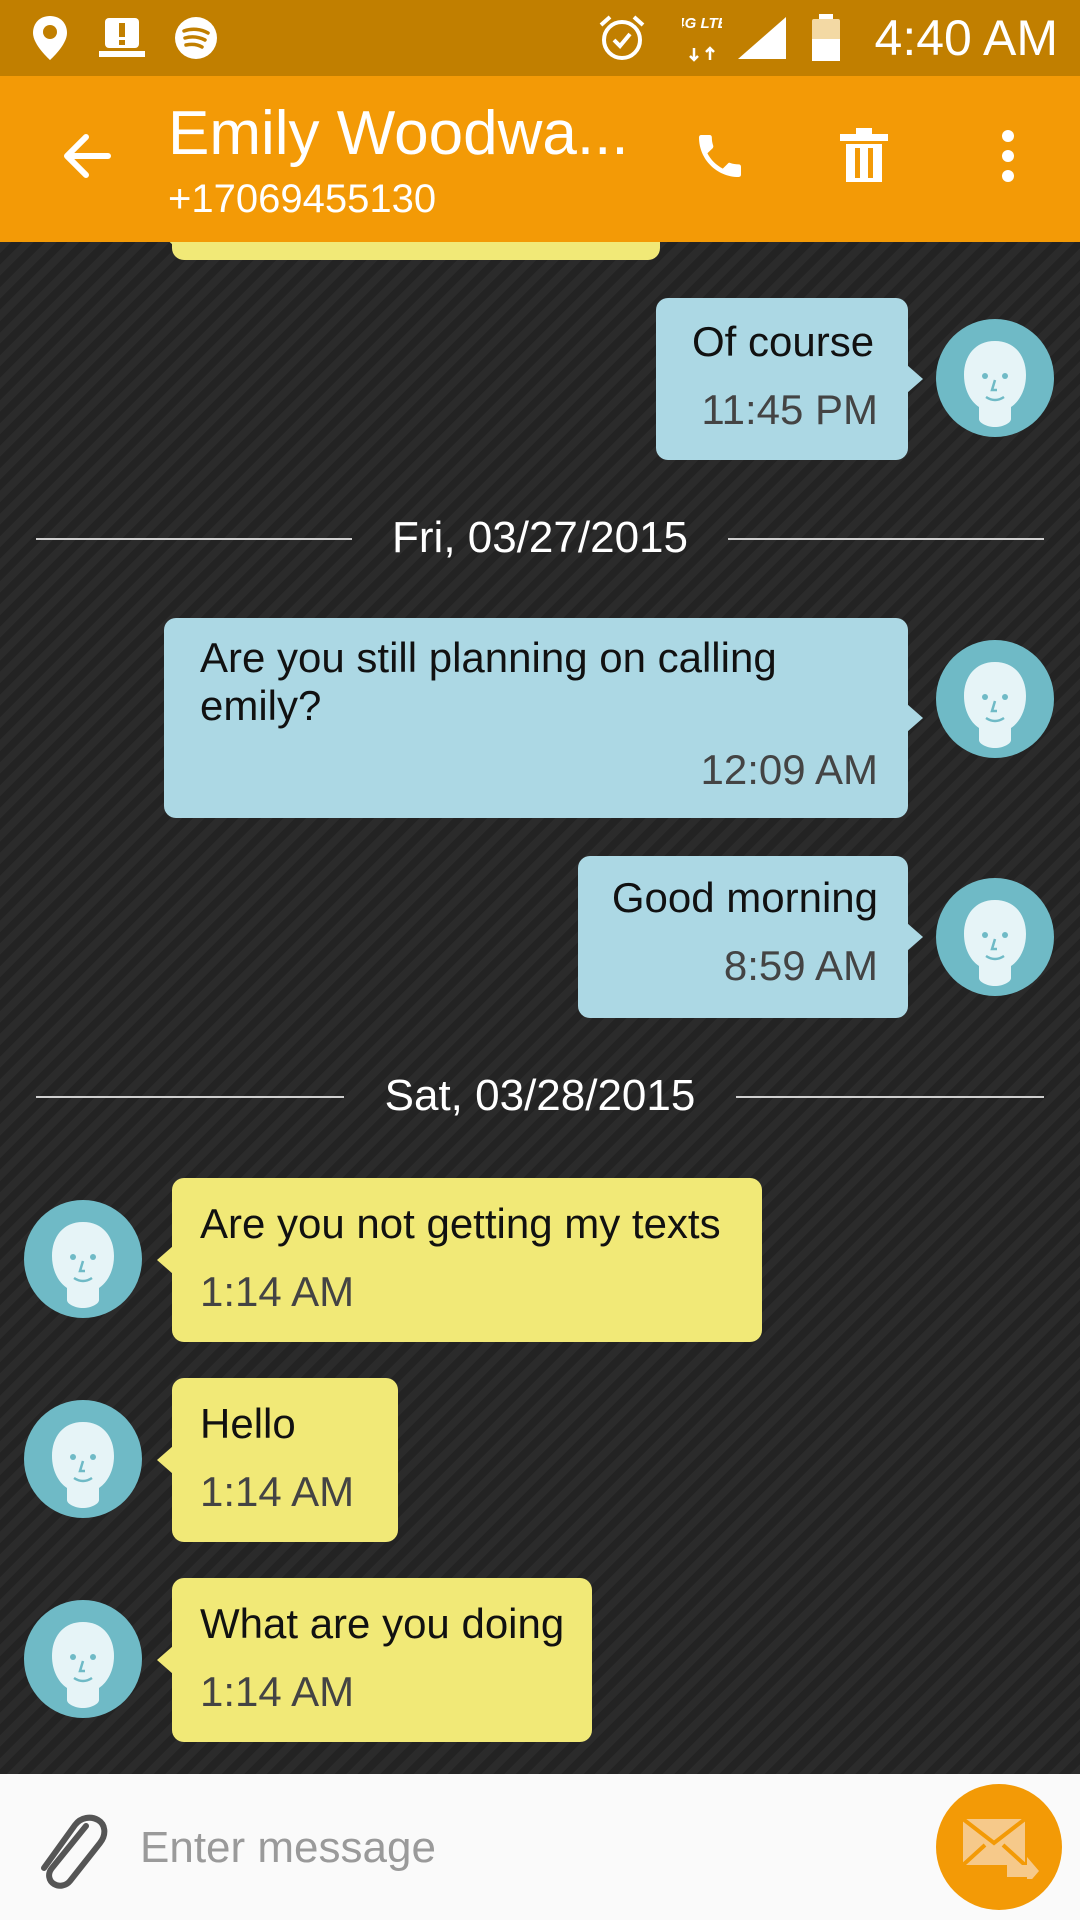 This screenshot has width=1080, height=1920. I want to click on date-separator: Fri, 03/27/2015, so click(540, 538).